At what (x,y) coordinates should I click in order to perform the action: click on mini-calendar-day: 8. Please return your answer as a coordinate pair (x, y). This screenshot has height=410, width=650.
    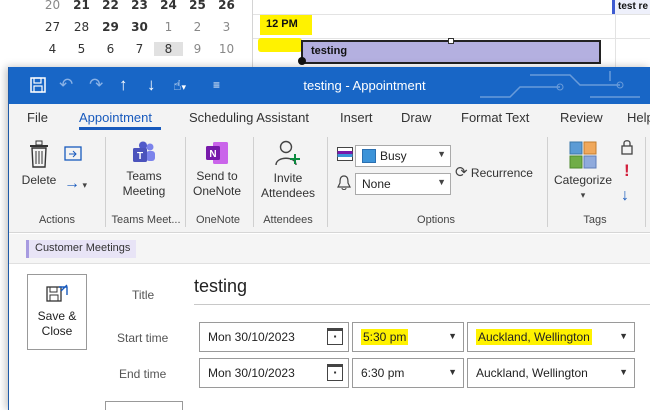
    Looking at the image, I should click on (168, 49).